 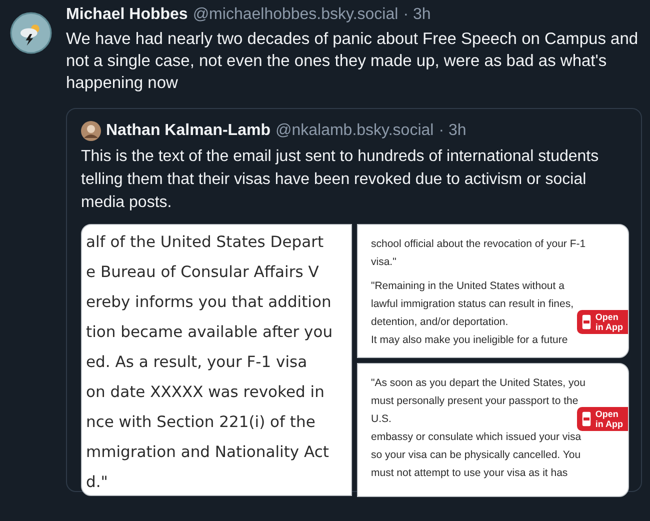 I want to click on quote-text: This is the text of the email just sent to hundreds of international students telling them that their visas have been revoked due to activism or social media posts., so click(x=340, y=180).